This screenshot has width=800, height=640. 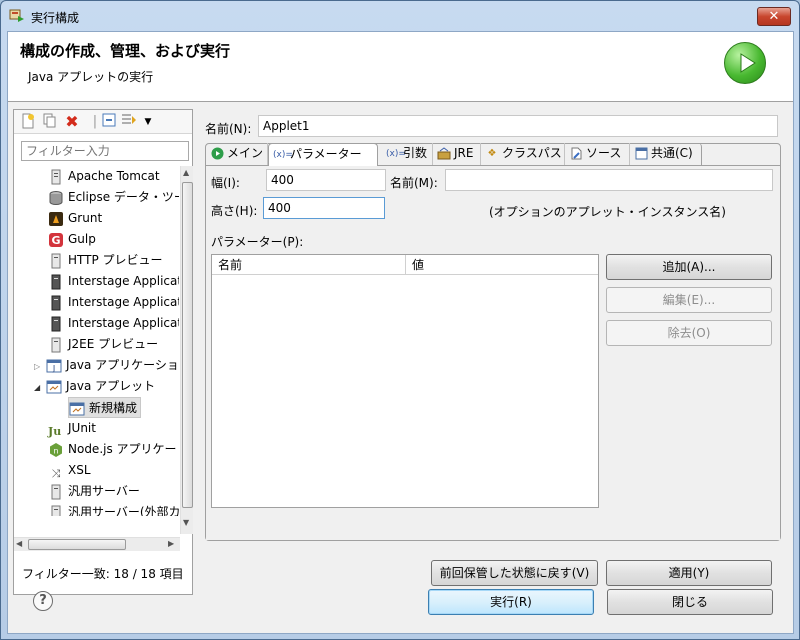 I want to click on tab-arguments: (x)=引数, so click(x=407, y=154).